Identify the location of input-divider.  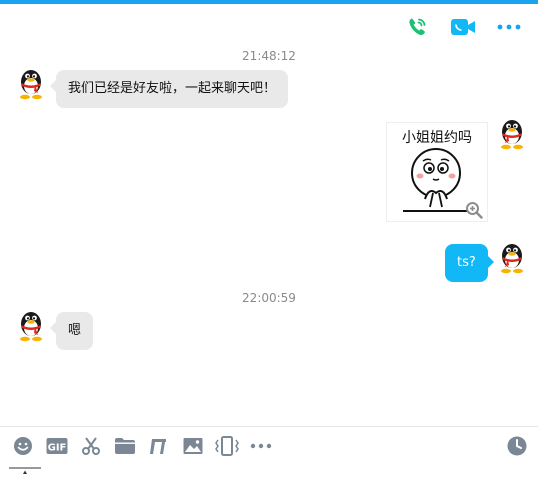
(269, 426).